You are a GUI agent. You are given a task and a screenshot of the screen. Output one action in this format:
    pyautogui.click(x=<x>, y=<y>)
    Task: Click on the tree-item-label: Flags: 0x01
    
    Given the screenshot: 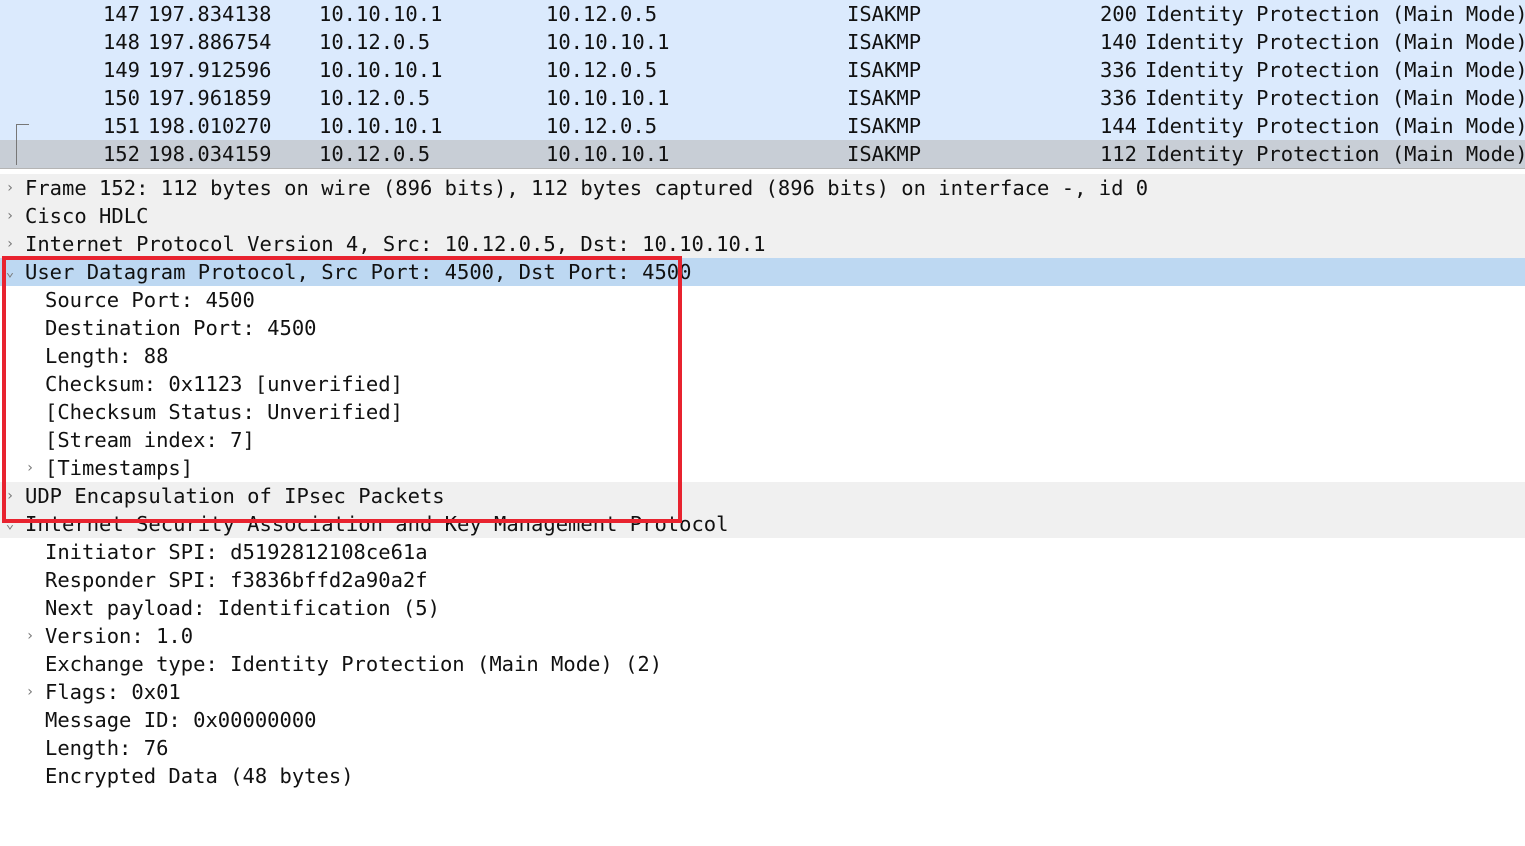 What is the action you would take?
    pyautogui.click(x=113, y=692)
    